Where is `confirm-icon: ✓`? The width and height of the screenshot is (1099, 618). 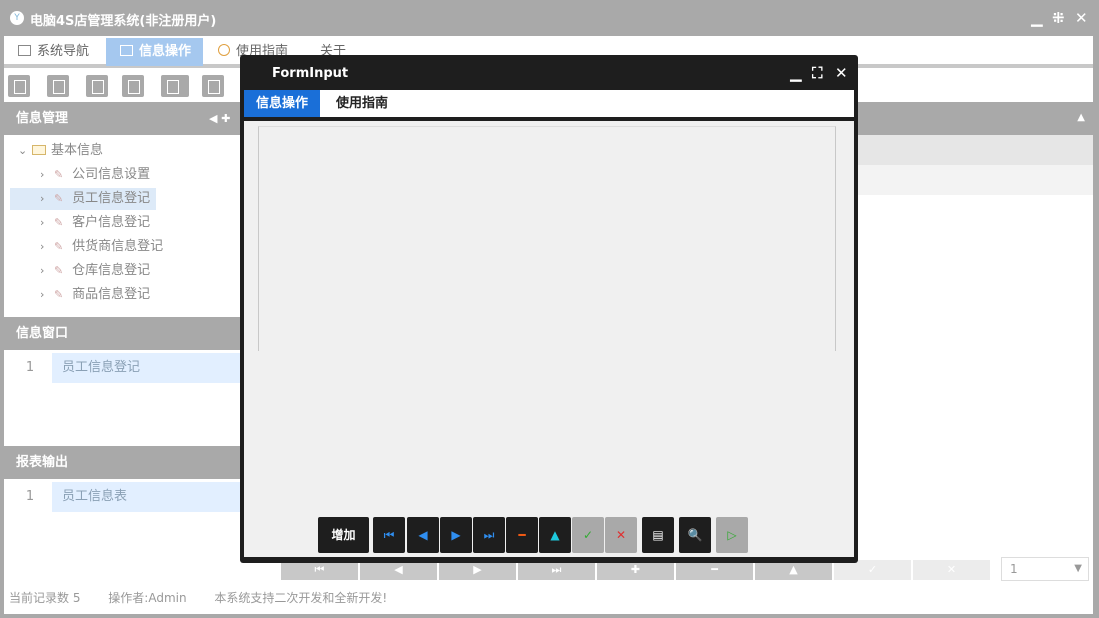 confirm-icon: ✓ is located at coordinates (588, 535).